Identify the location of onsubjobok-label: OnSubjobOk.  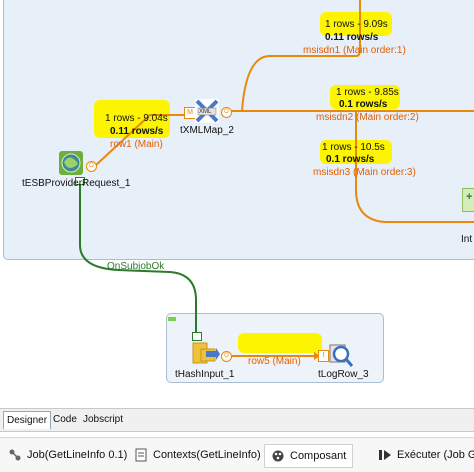
(136, 266).